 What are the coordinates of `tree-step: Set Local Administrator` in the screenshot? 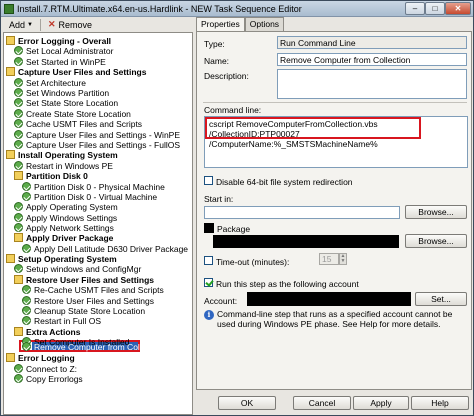 It's located at (63, 50).